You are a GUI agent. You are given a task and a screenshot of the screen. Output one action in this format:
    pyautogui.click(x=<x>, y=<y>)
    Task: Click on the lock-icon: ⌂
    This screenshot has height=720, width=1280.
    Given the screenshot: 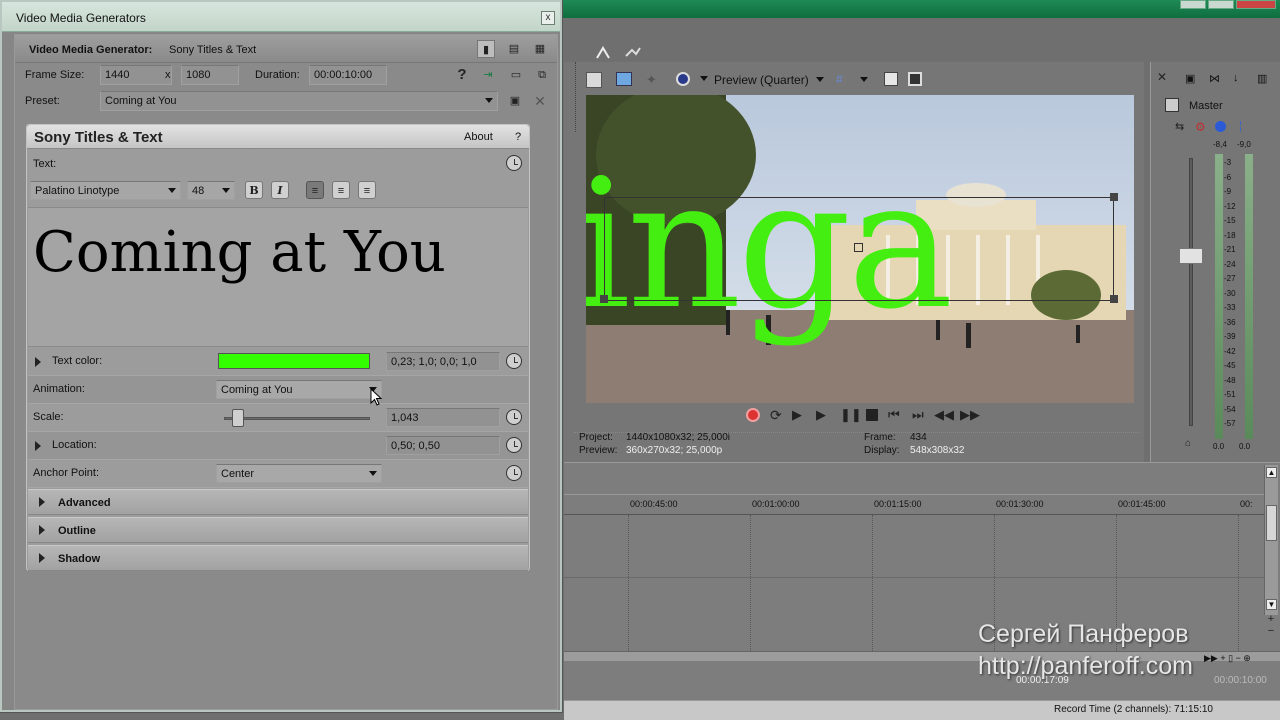 What is the action you would take?
    pyautogui.click(x=1188, y=443)
    